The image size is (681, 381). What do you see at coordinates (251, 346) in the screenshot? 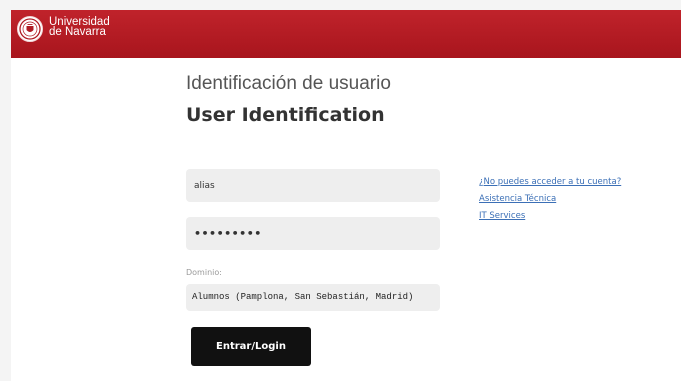
I see `login-button: Entrar/Login` at bounding box center [251, 346].